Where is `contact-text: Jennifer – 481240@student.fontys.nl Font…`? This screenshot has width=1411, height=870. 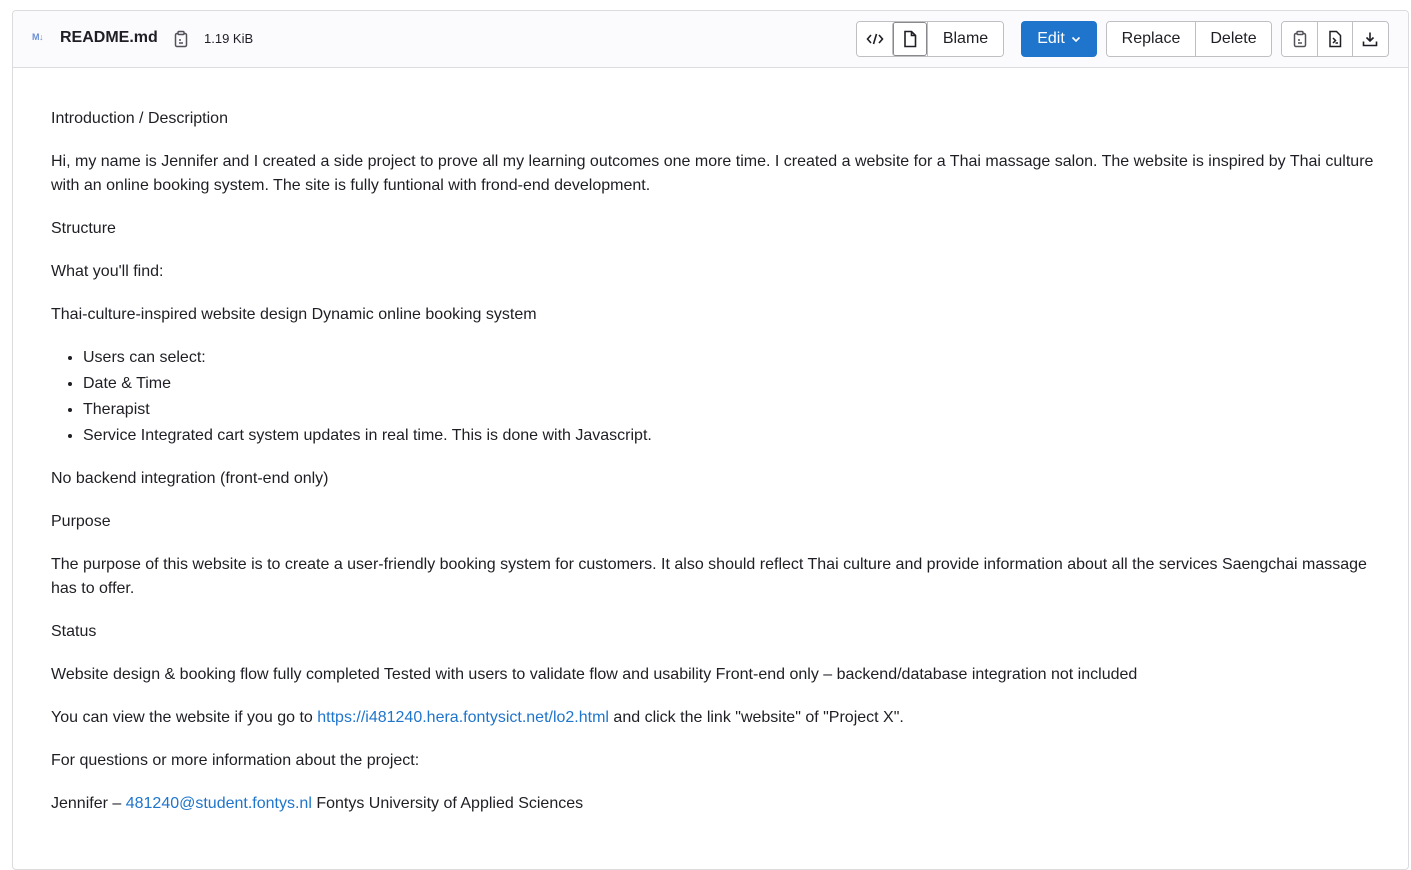
contact-text: Jennifer – 481240@student.fontys.nl Font… is located at coordinates (716, 804).